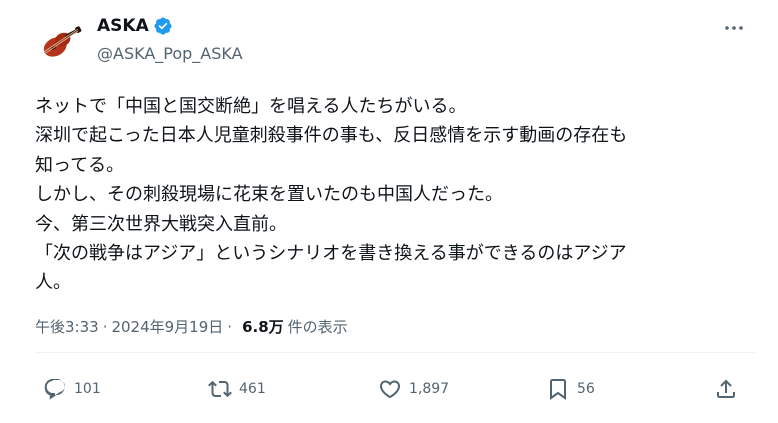 The width and height of the screenshot is (778, 423). What do you see at coordinates (67, 326) in the screenshot?
I see `tweet-time: 午後3:33` at bounding box center [67, 326].